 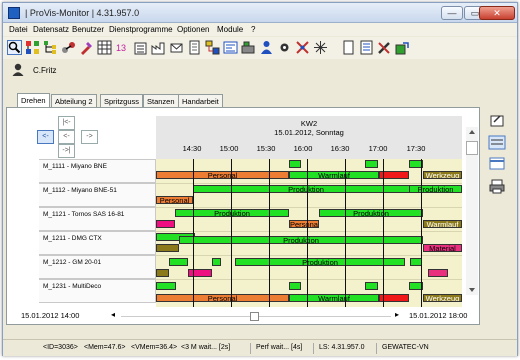 What do you see at coordinates (97, 291) in the screenshot?
I see `machine-row-label: M_1231 - MultiDeco` at bounding box center [97, 291].